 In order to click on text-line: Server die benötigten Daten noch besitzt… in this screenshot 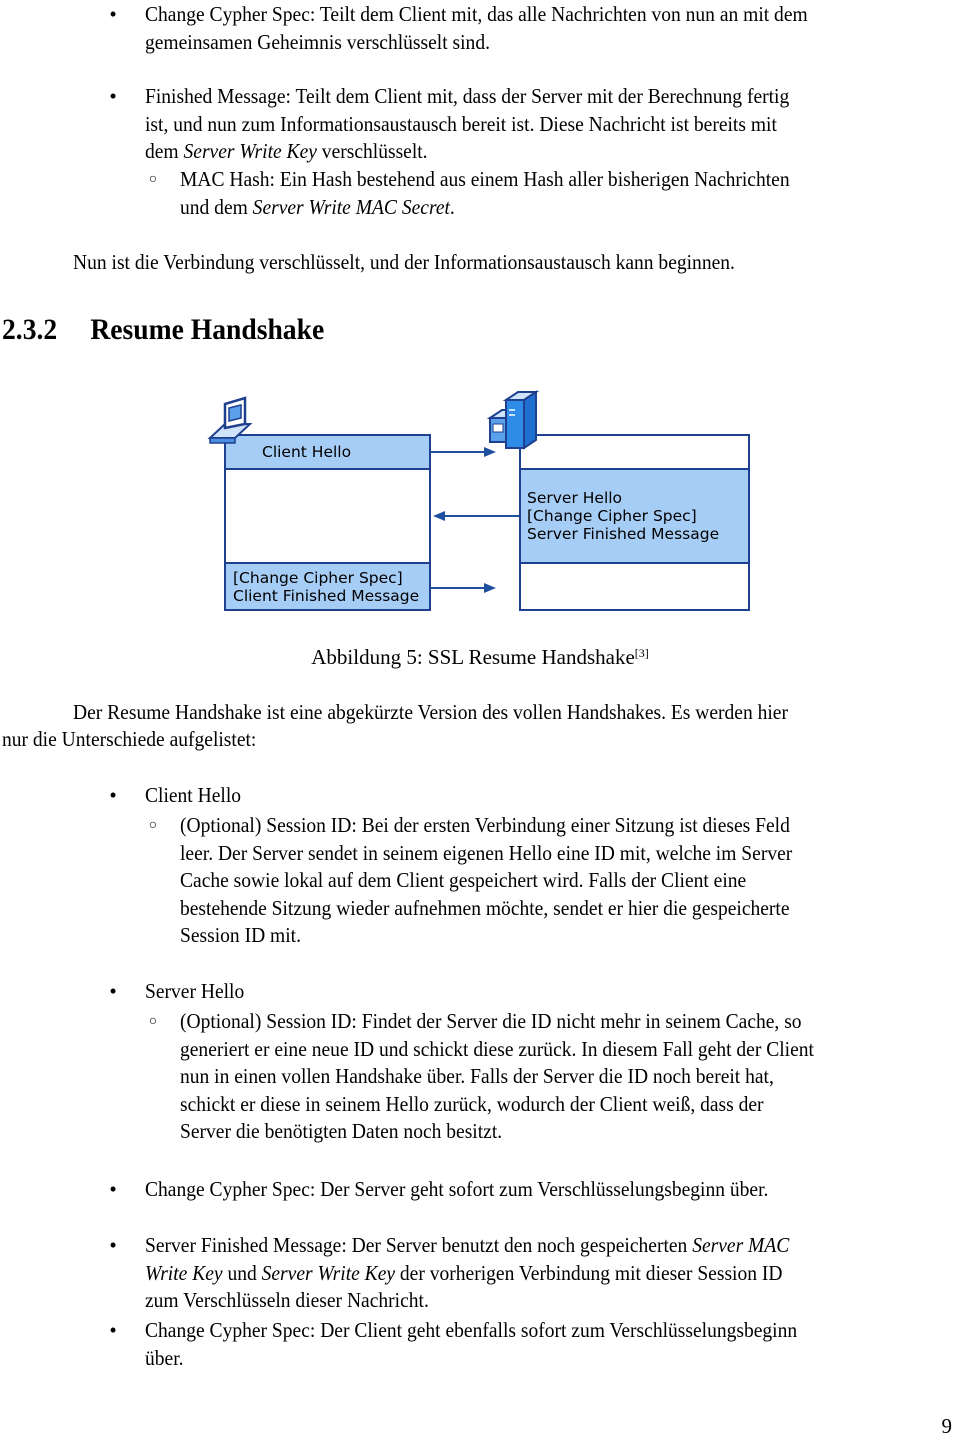, I will do `click(341, 1131)`.